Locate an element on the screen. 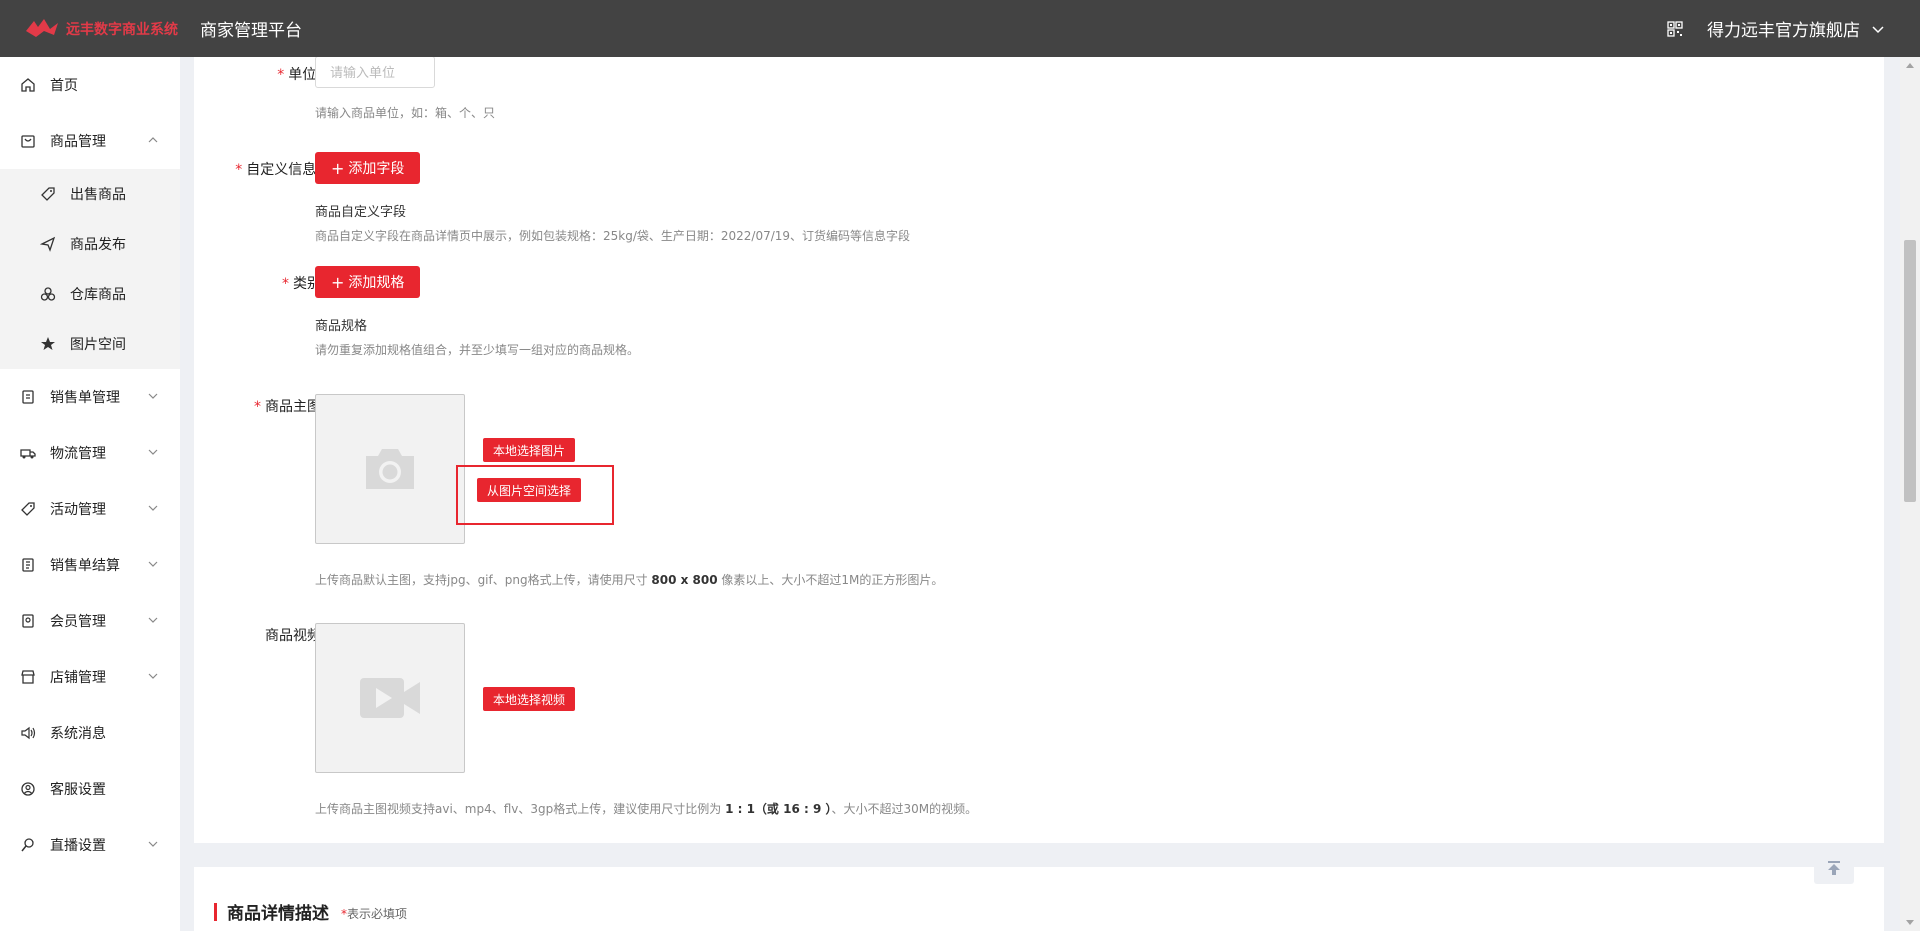 The width and height of the screenshot is (1920, 931). platform-title: 商家管理平台 is located at coordinates (251, 31).